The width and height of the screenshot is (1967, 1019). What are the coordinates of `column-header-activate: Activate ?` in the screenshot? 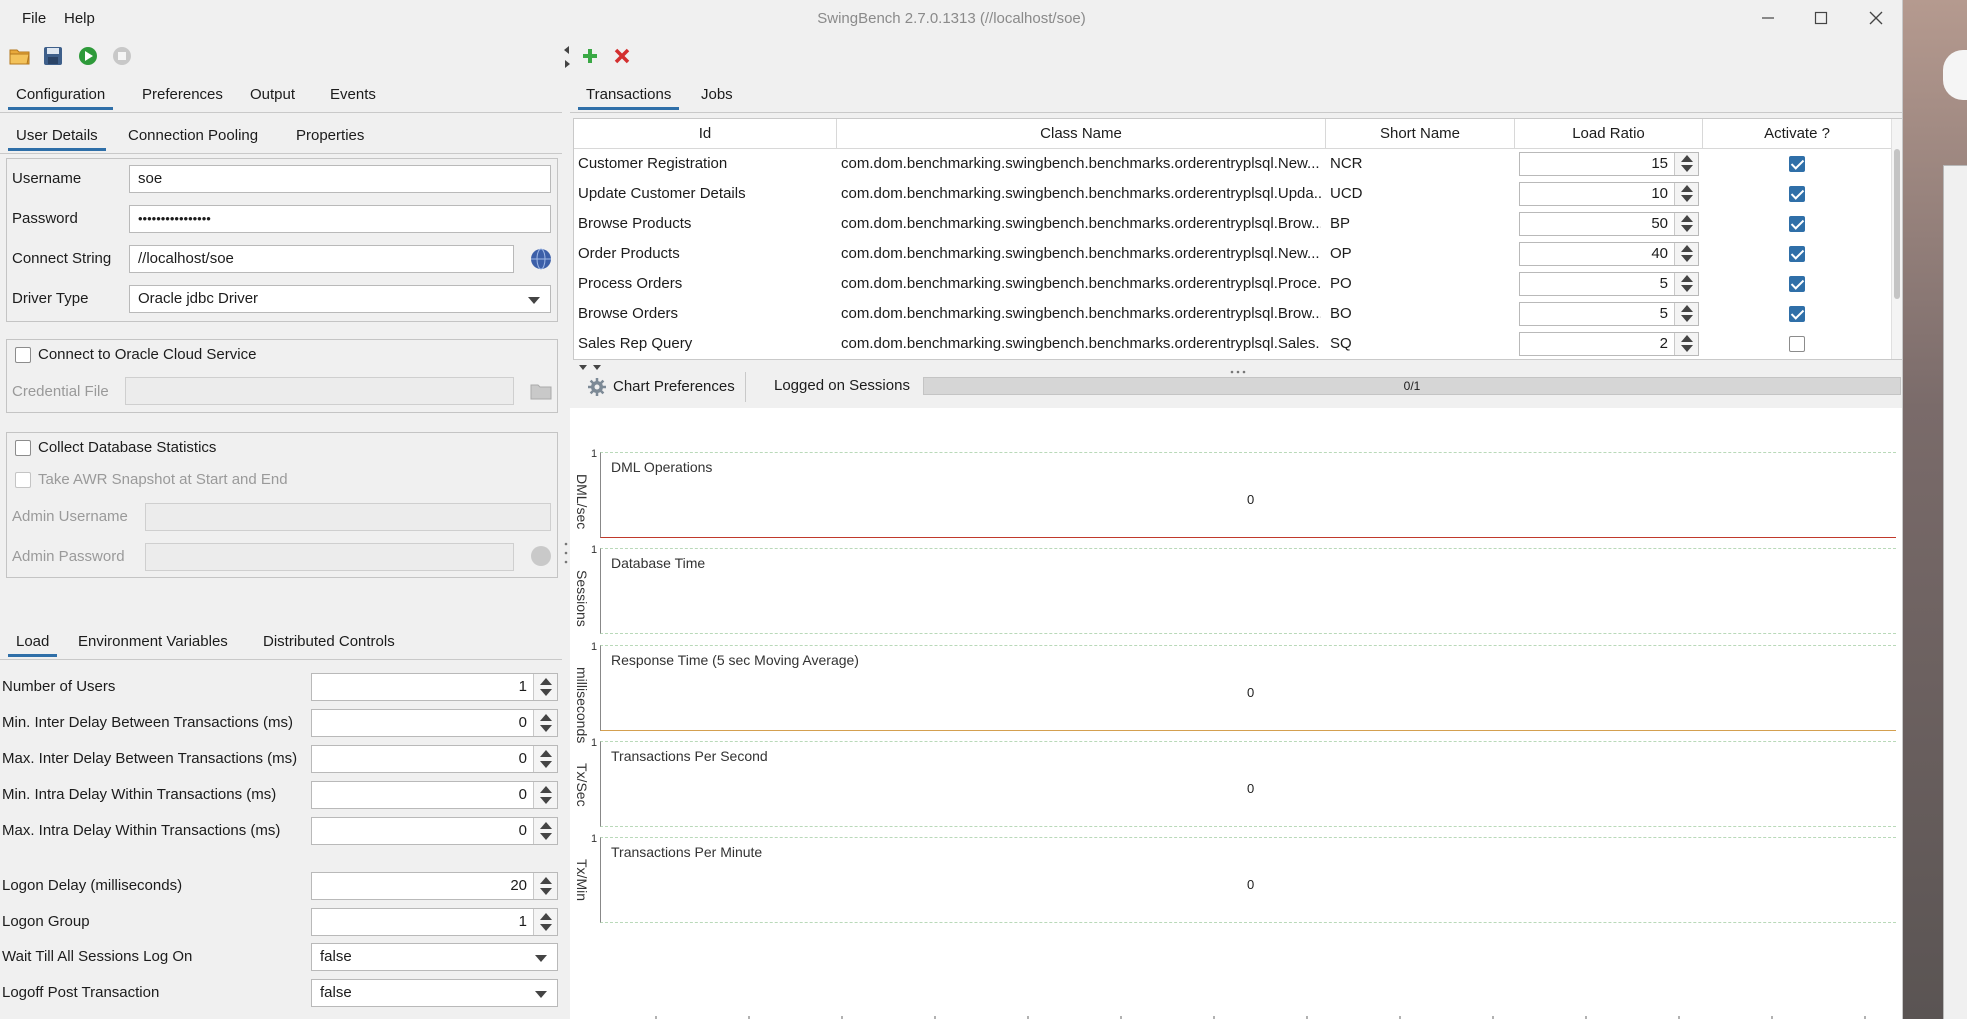 It's located at (1797, 134).